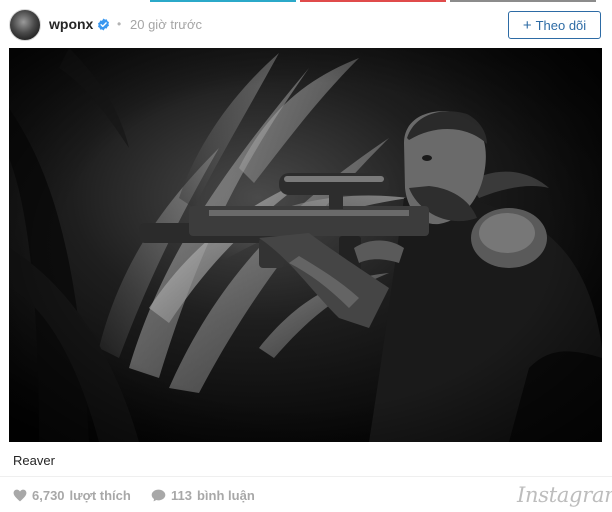 This screenshot has height=512, width=612. Describe the element at coordinates (564, 495) in the screenshot. I see `instagram-logo: Instagram` at that location.